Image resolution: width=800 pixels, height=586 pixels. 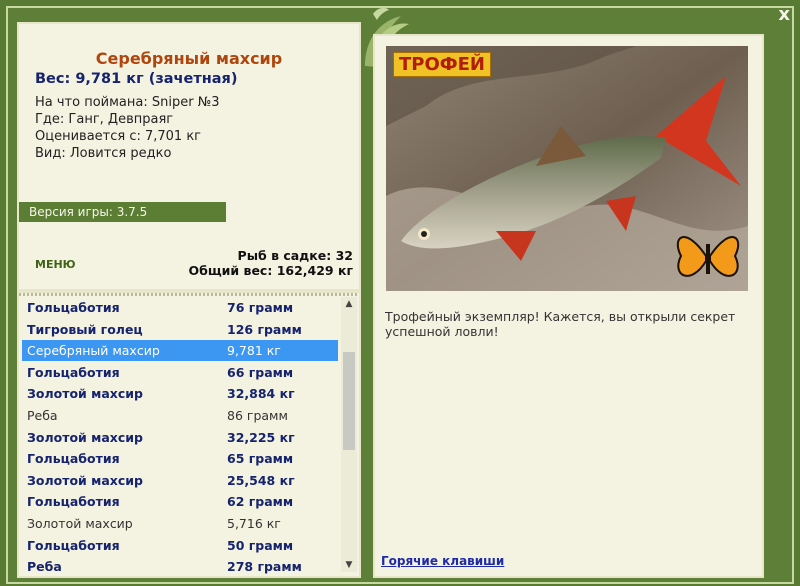 I want to click on list-item: Реба 278 грамм, so click(x=180, y=566).